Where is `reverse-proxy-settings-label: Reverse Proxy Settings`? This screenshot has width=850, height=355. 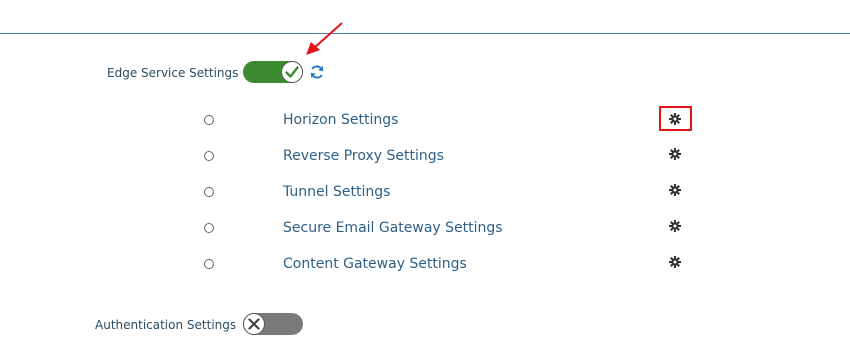 reverse-proxy-settings-label: Reverse Proxy Settings is located at coordinates (363, 156).